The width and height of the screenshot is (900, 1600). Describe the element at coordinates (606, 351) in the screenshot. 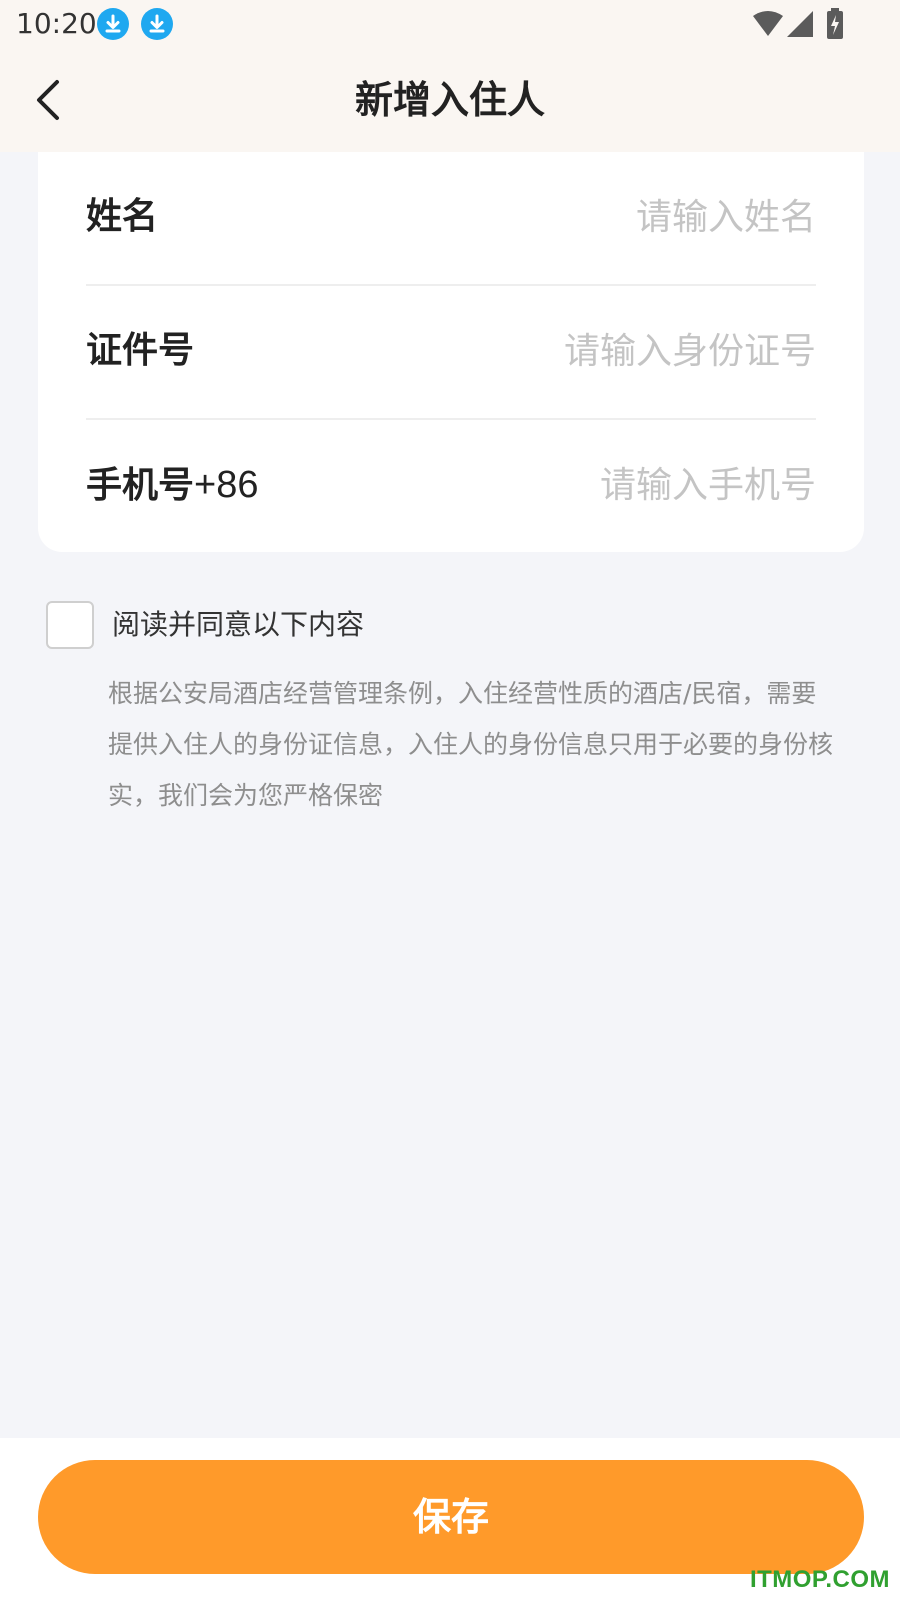

I see `id-number-input` at that location.